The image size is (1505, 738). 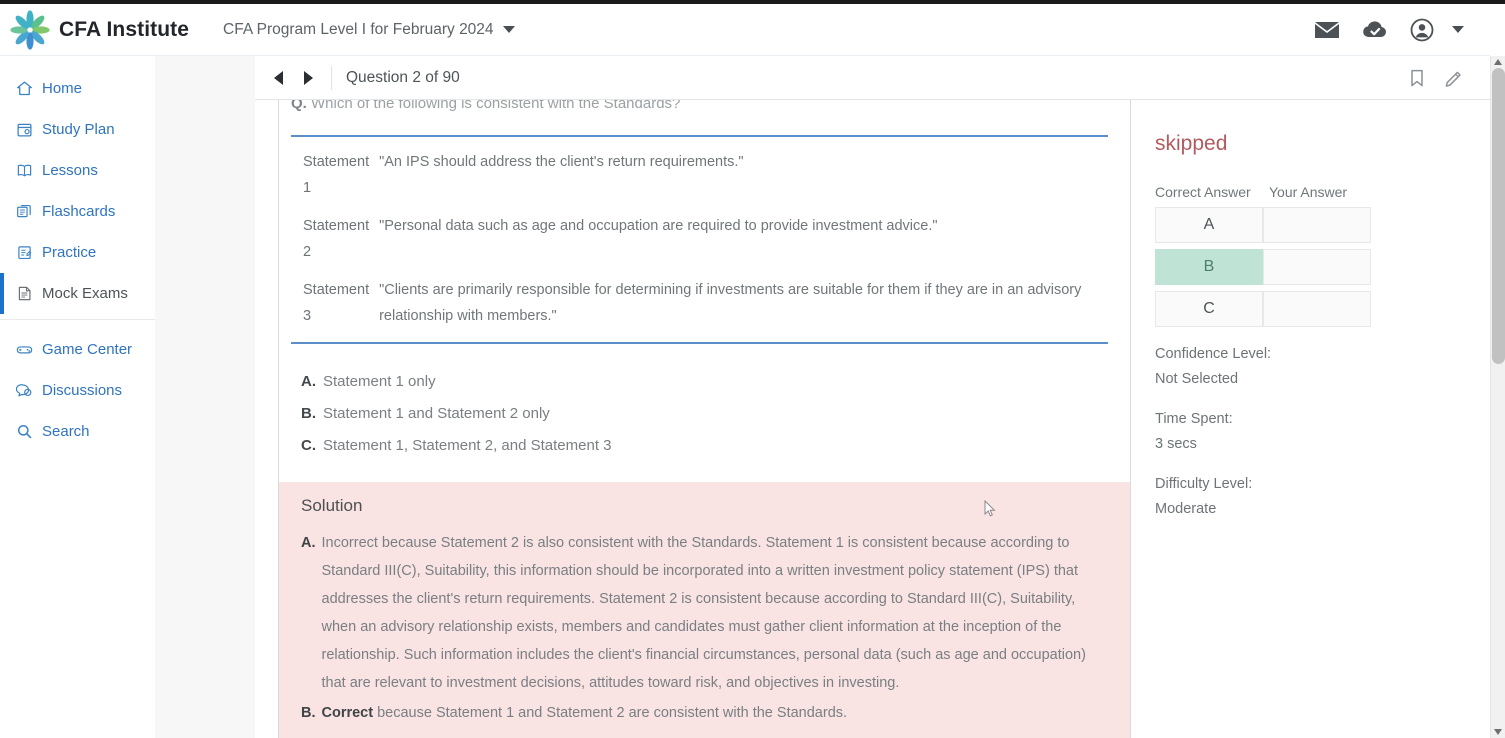 I want to click on table-row: A, so click(x=1263, y=225).